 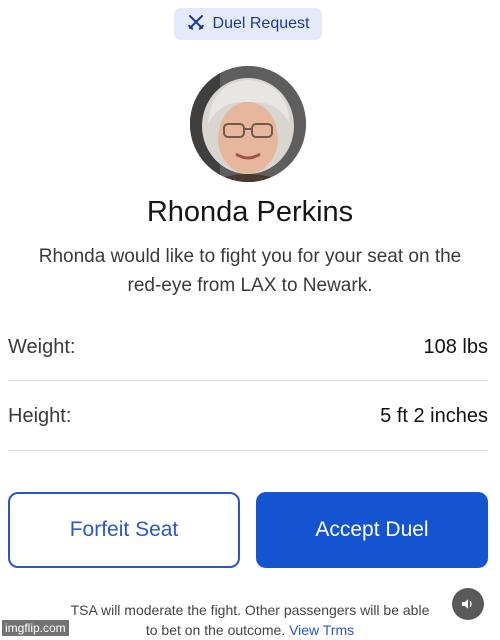 I want to click on avatar, so click(x=248, y=124).